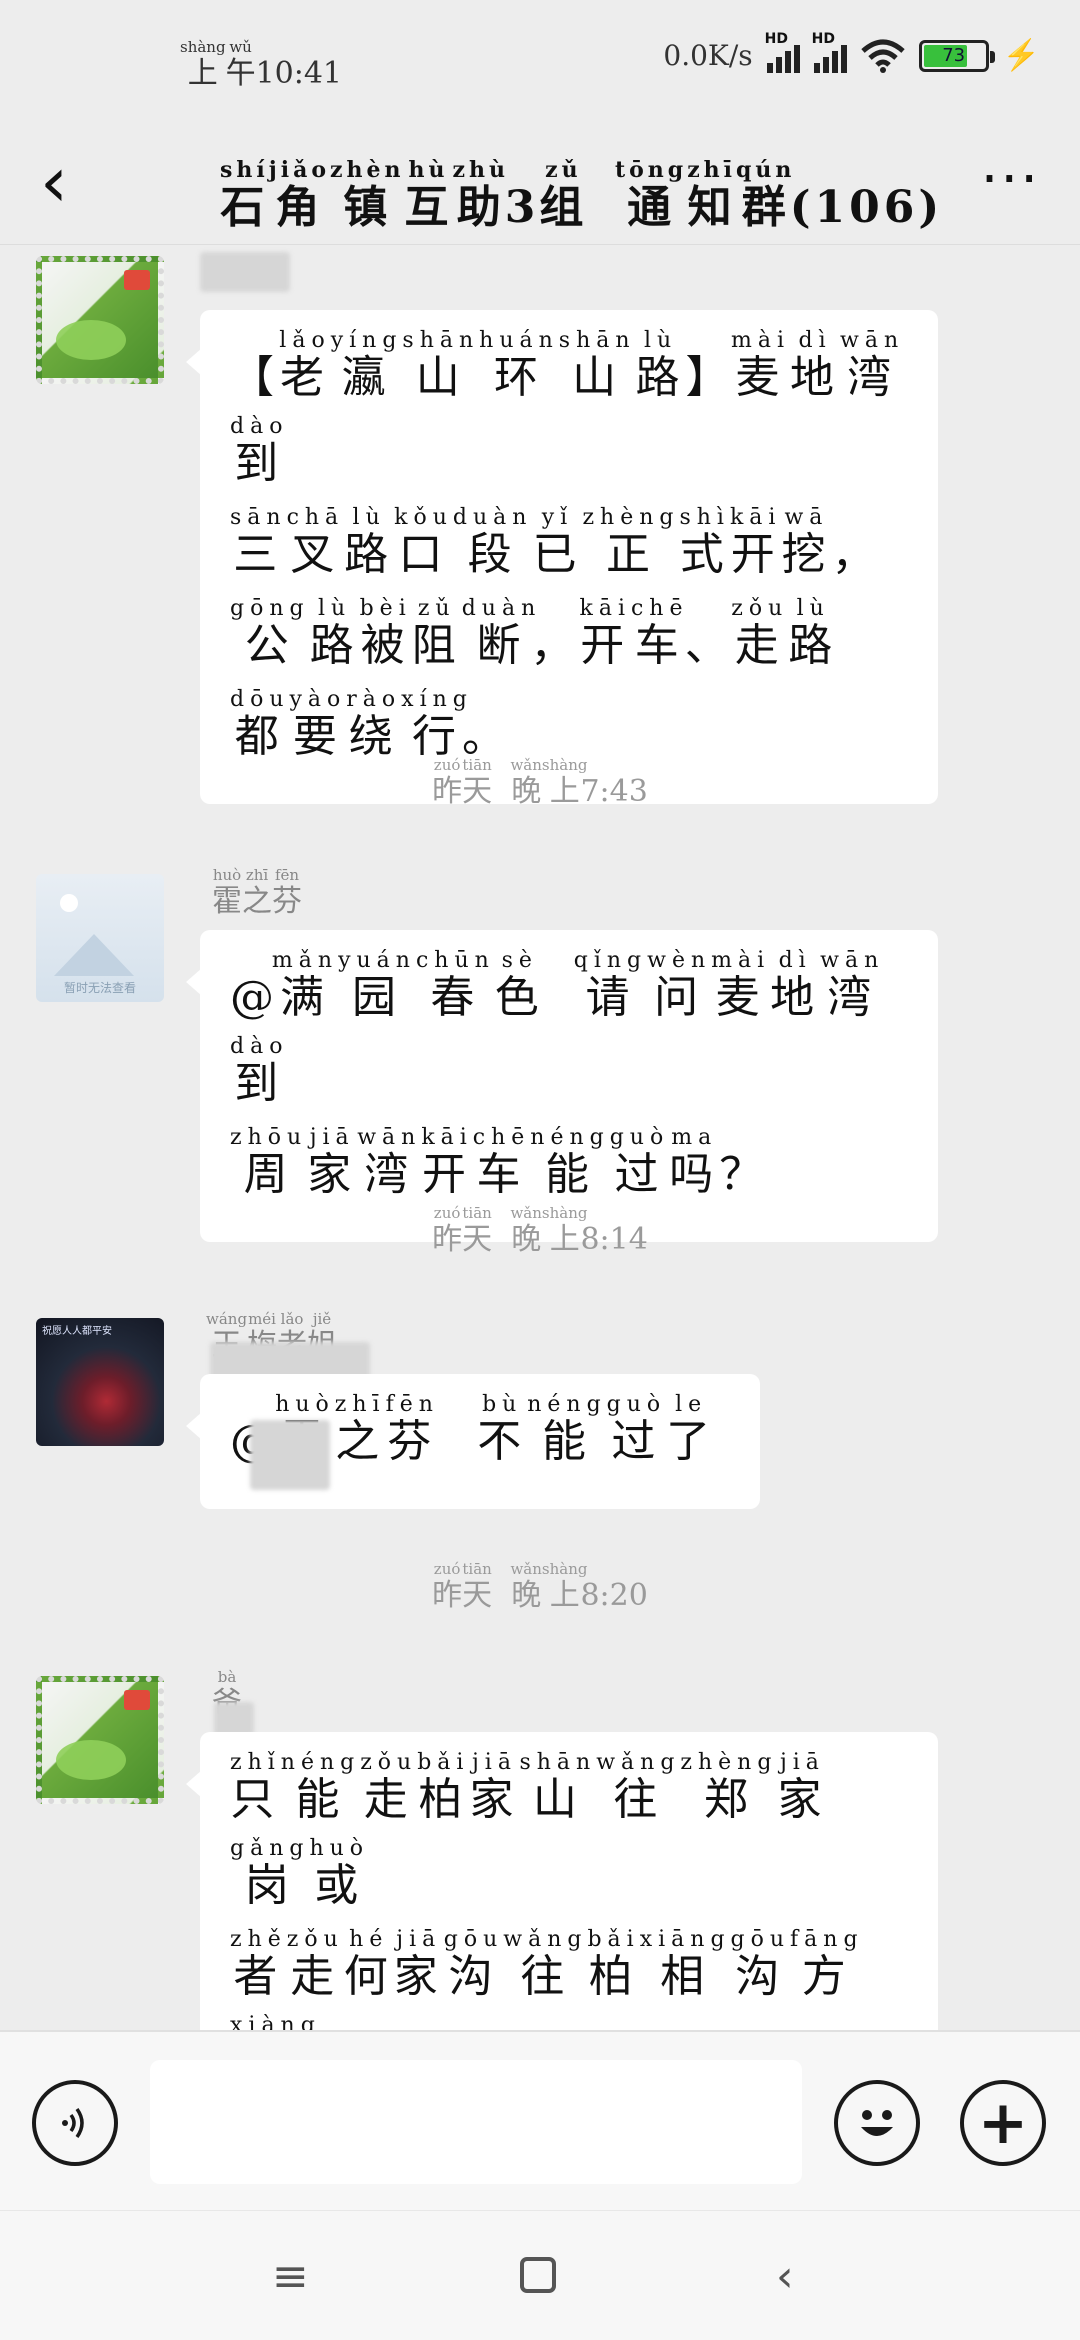 The image size is (1080, 2340). I want to click on ruby-char: 吗ma, so click(694, 1162).